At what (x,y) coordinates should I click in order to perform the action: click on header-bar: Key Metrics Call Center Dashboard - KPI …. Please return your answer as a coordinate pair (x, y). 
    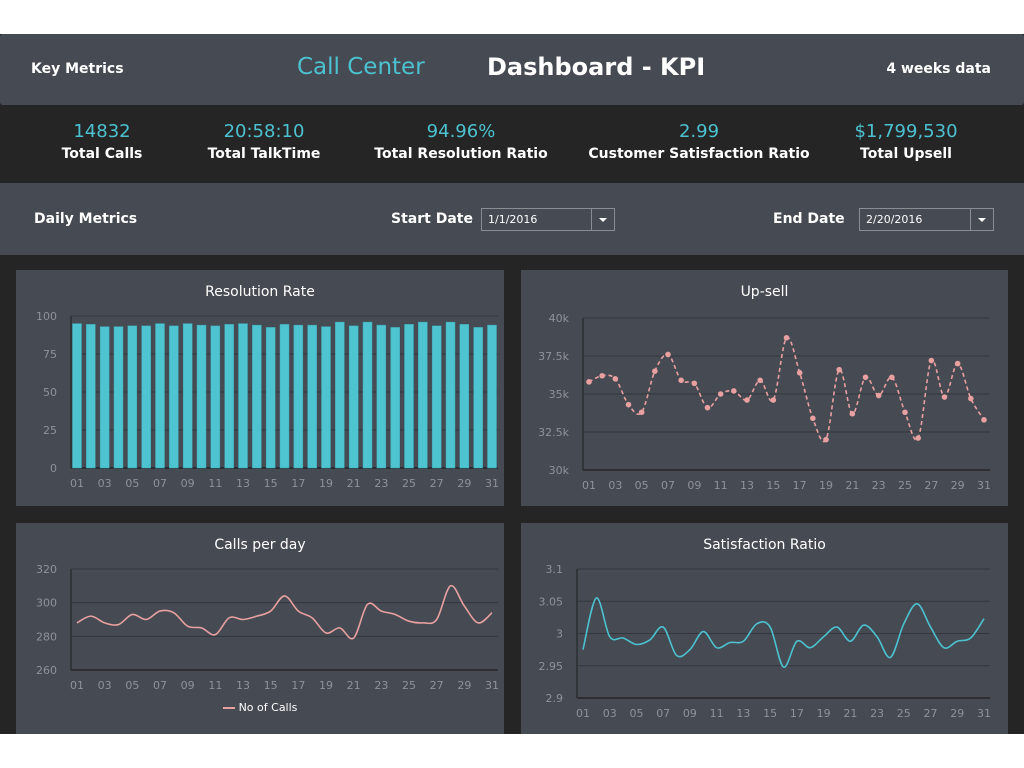
    Looking at the image, I should click on (512, 69).